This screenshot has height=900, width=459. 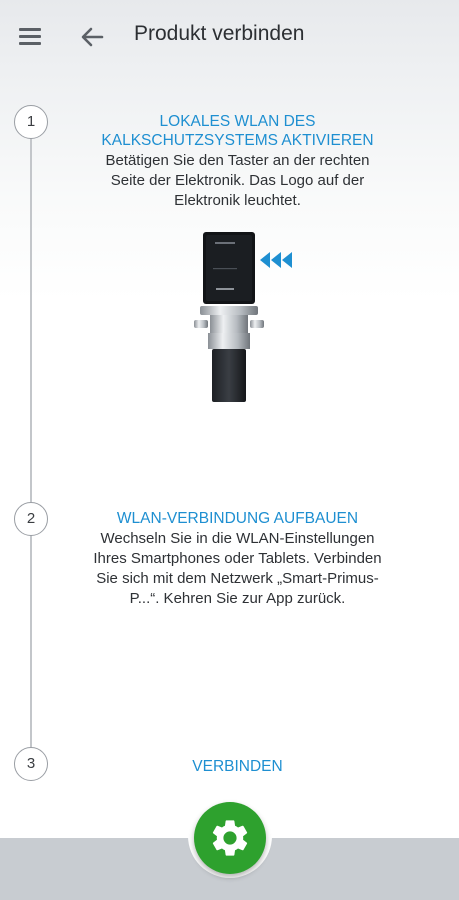 What do you see at coordinates (237, 200) in the screenshot?
I see `step-1-text-line-3: Elektronik leuchtet.` at bounding box center [237, 200].